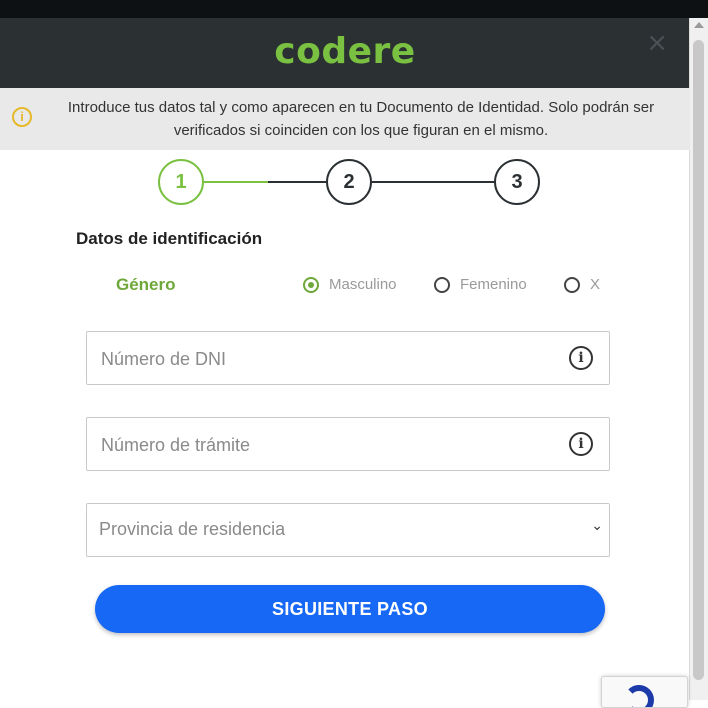 This screenshot has width=708, height=708. What do you see at coordinates (169, 238) in the screenshot?
I see `section-title: Datos de identificación` at bounding box center [169, 238].